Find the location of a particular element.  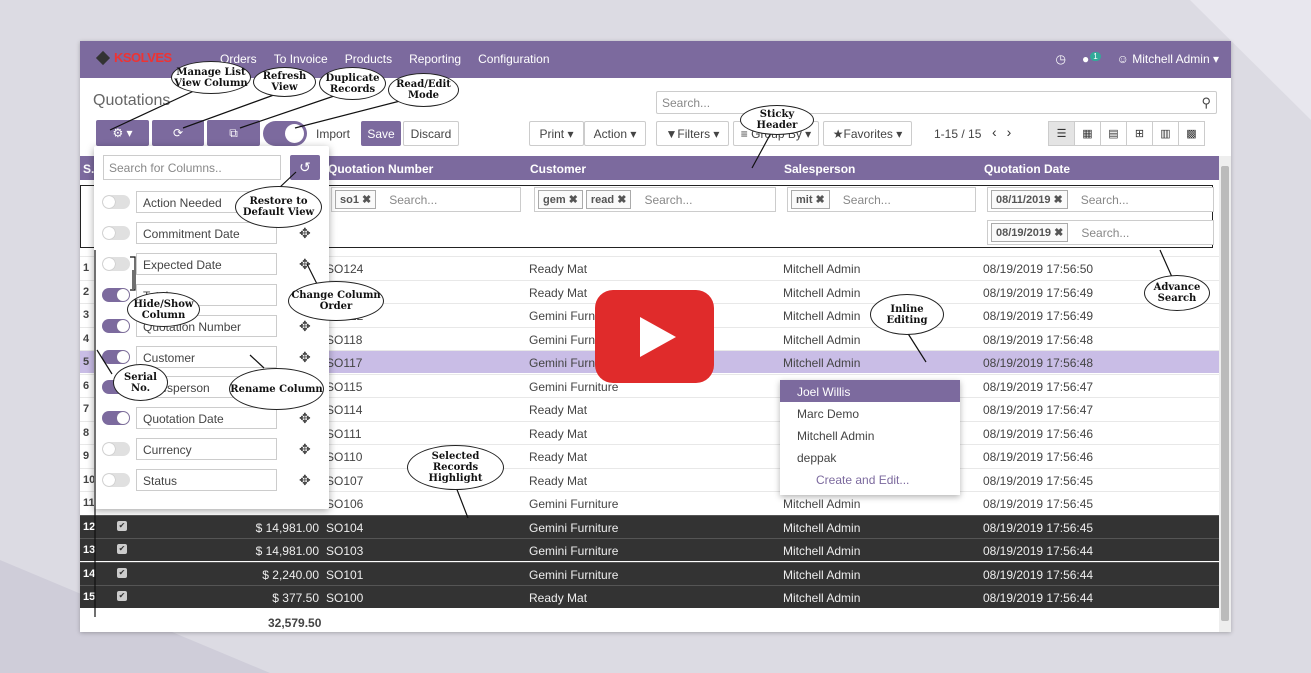

read-edit-toggle is located at coordinates (285, 133).